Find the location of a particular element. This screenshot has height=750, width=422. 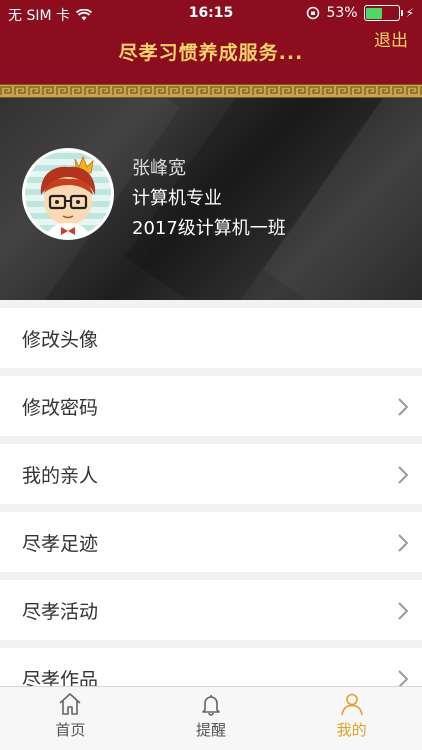

tab-bar: 首页 提醒 我的 is located at coordinates (211, 718).